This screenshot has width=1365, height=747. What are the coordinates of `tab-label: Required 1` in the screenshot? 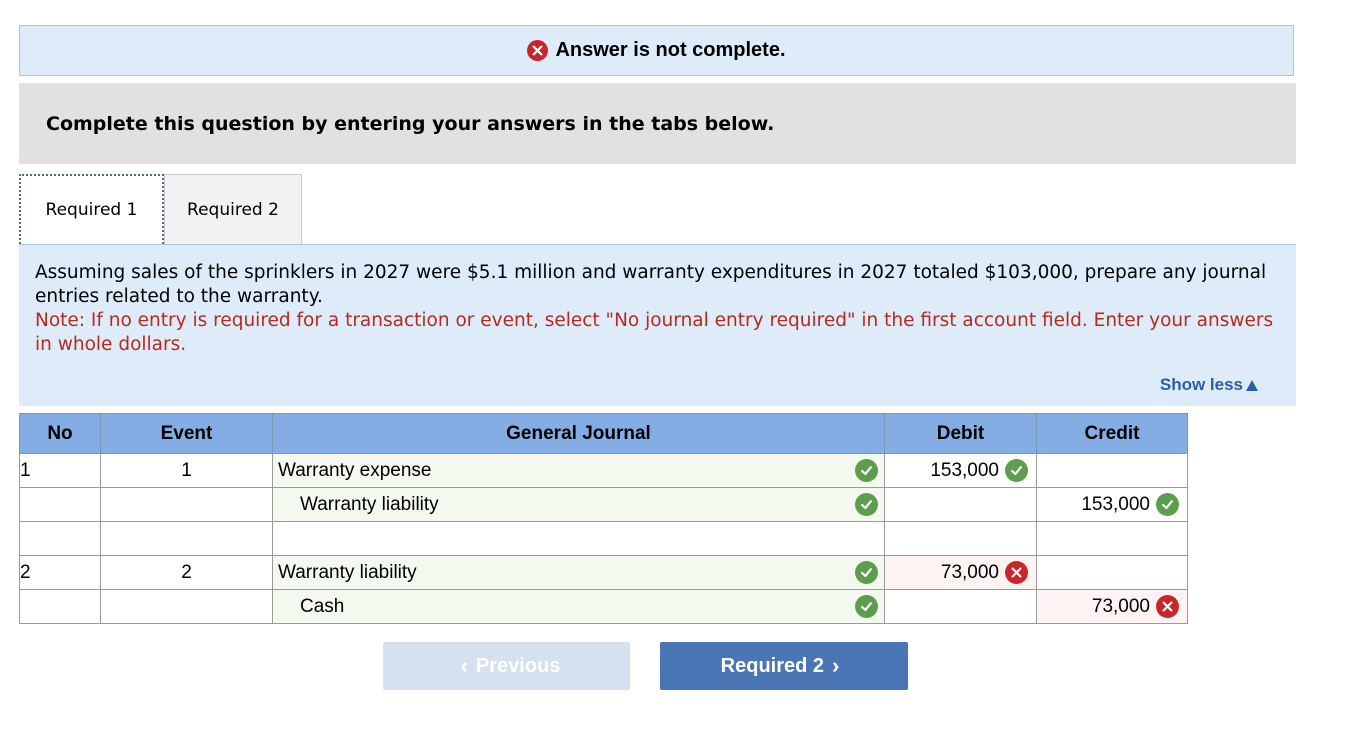 It's located at (91, 210).